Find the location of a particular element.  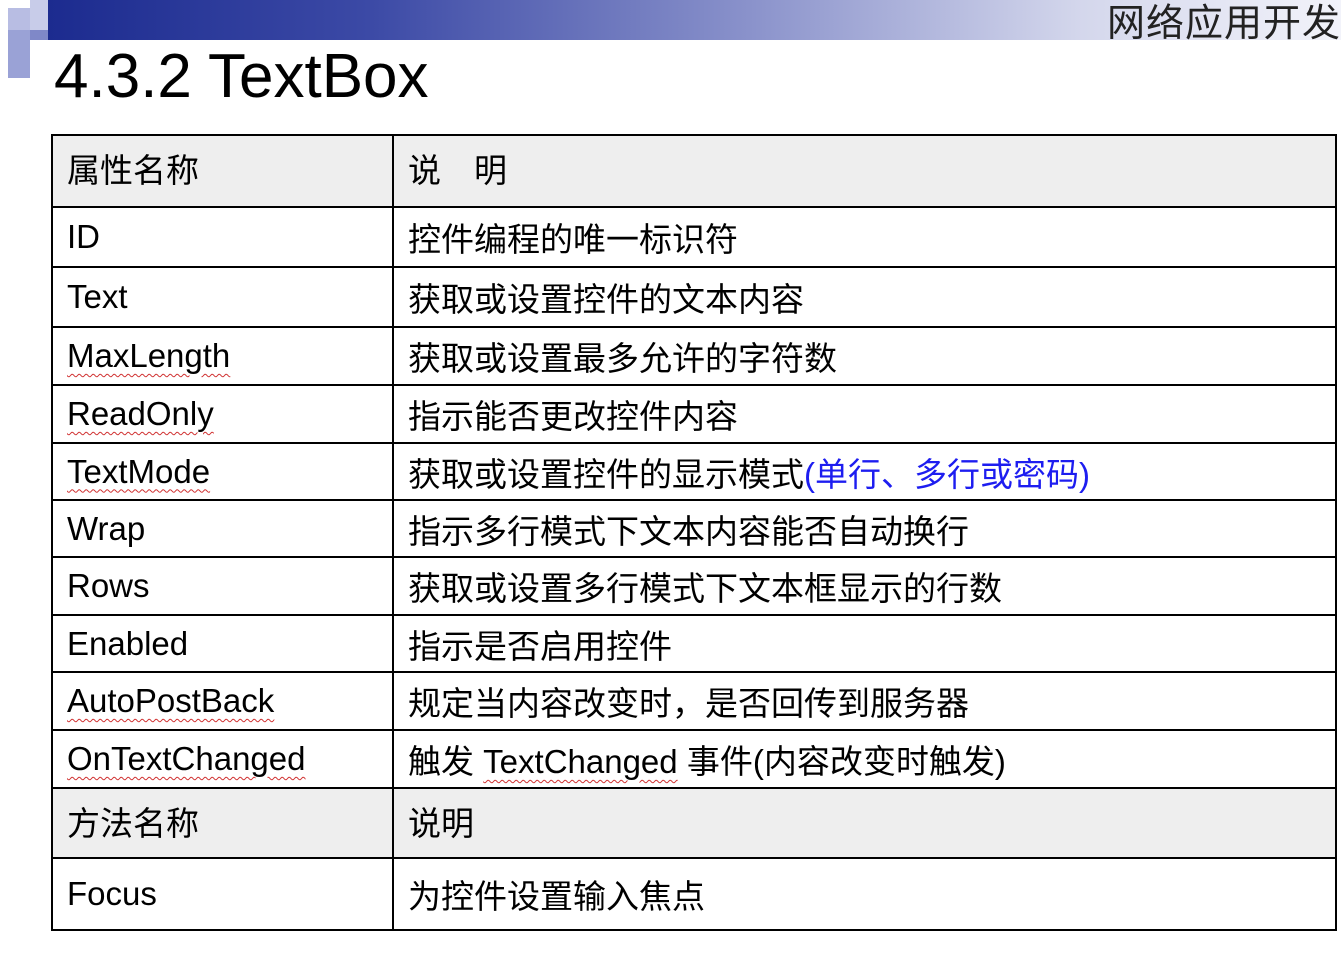

property-name: MaxLength is located at coordinates (149, 355).